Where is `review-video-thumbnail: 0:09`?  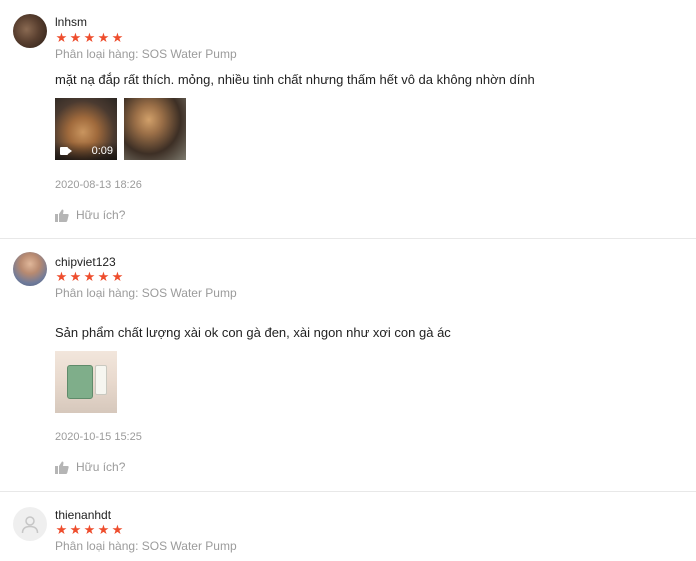
review-video-thumbnail: 0:09 is located at coordinates (86, 129).